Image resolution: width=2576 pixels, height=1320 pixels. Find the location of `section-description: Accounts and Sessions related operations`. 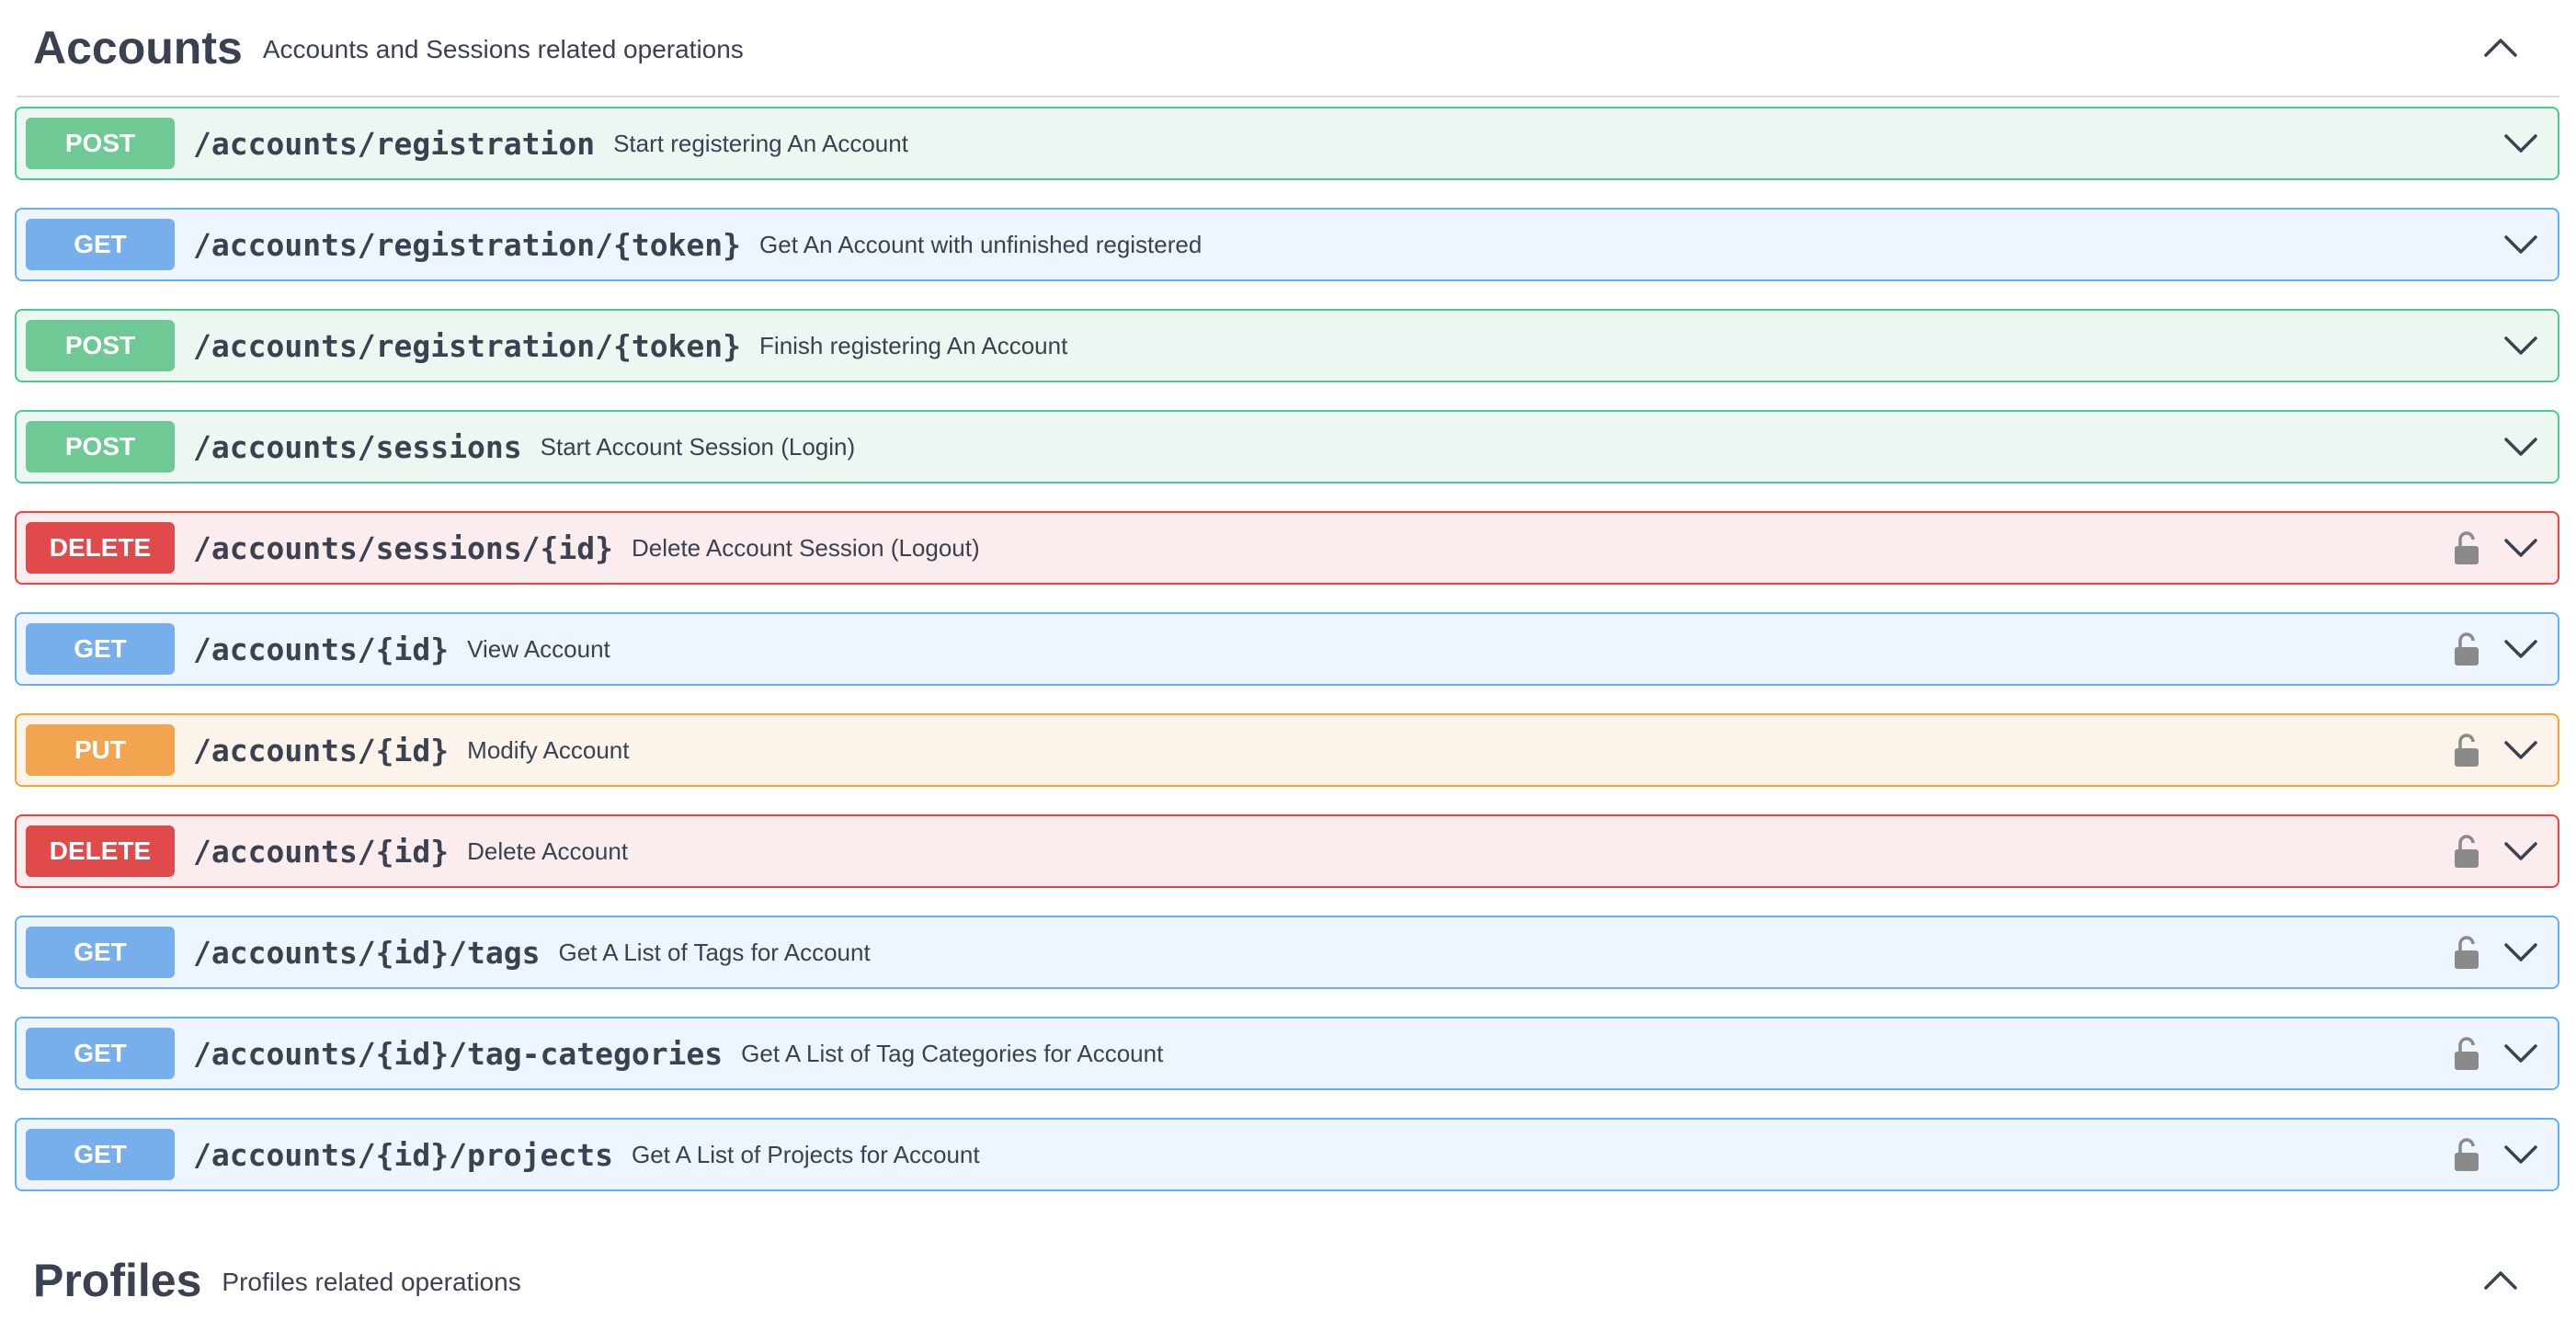

section-description: Accounts and Sessions related operations is located at coordinates (503, 49).